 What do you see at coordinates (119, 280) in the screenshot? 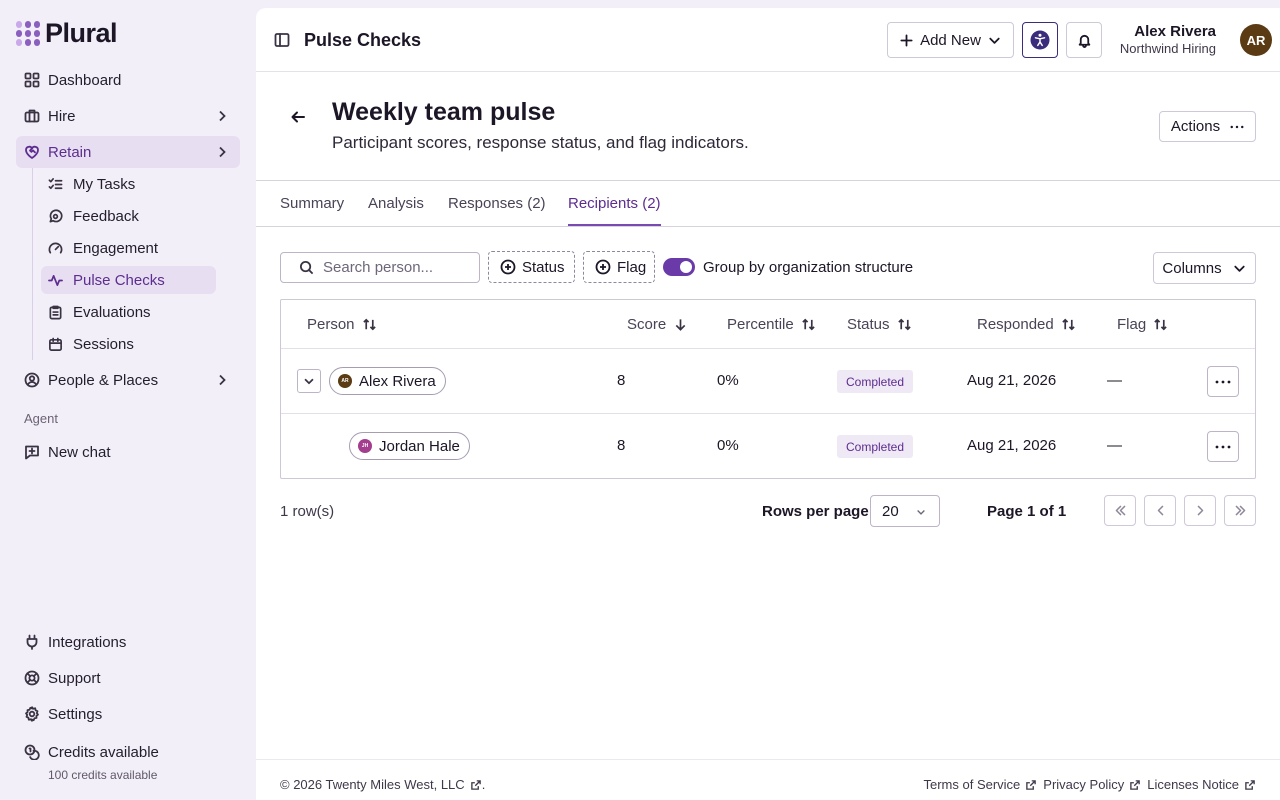
I see `sidebar-item-label: Pulse Checks` at bounding box center [119, 280].